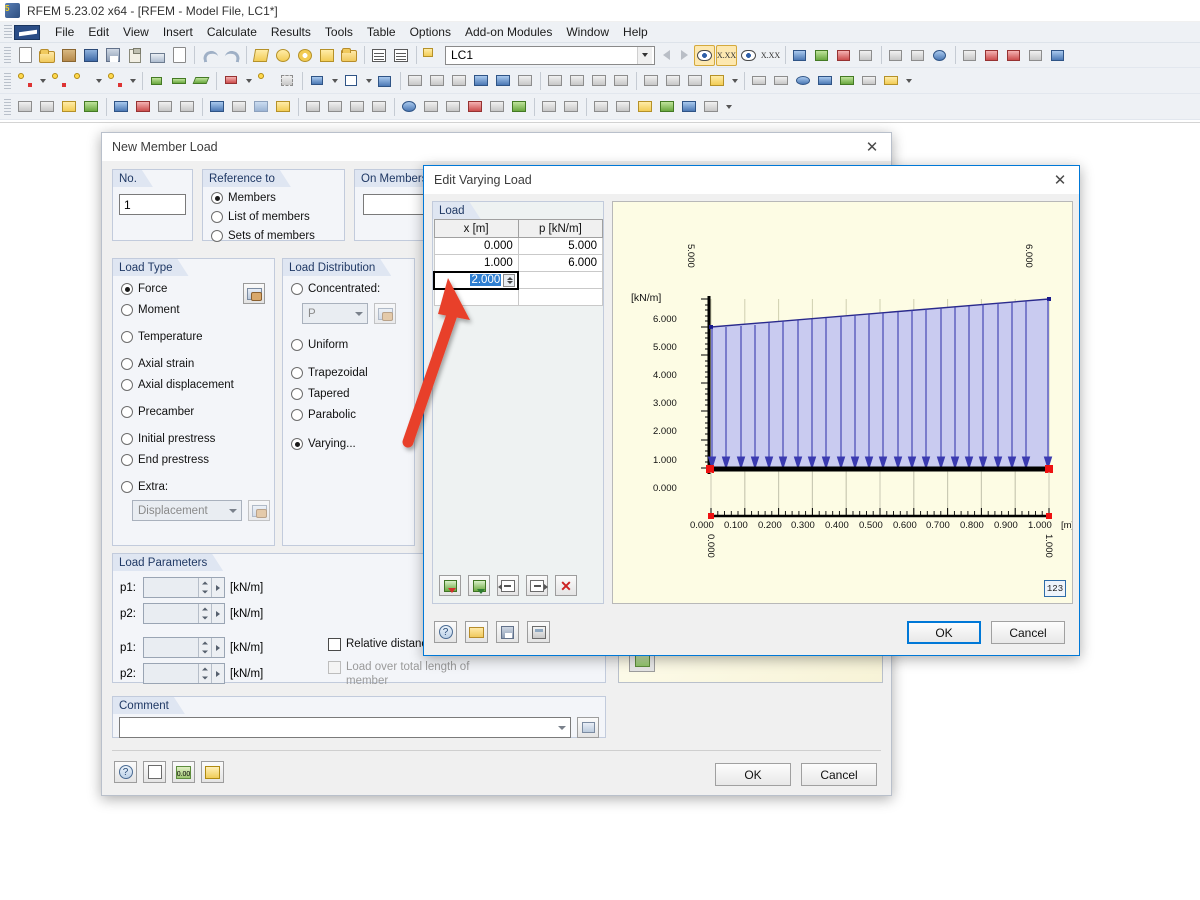 This screenshot has width=1200, height=900. What do you see at coordinates (549, 106) in the screenshot?
I see `printout-report-icon` at bounding box center [549, 106].